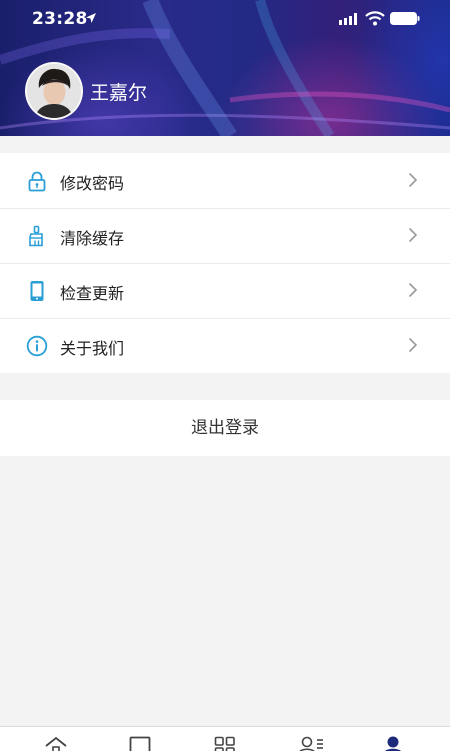 The image size is (450, 751). I want to click on profile-name: 王嘉尔, so click(118, 91).